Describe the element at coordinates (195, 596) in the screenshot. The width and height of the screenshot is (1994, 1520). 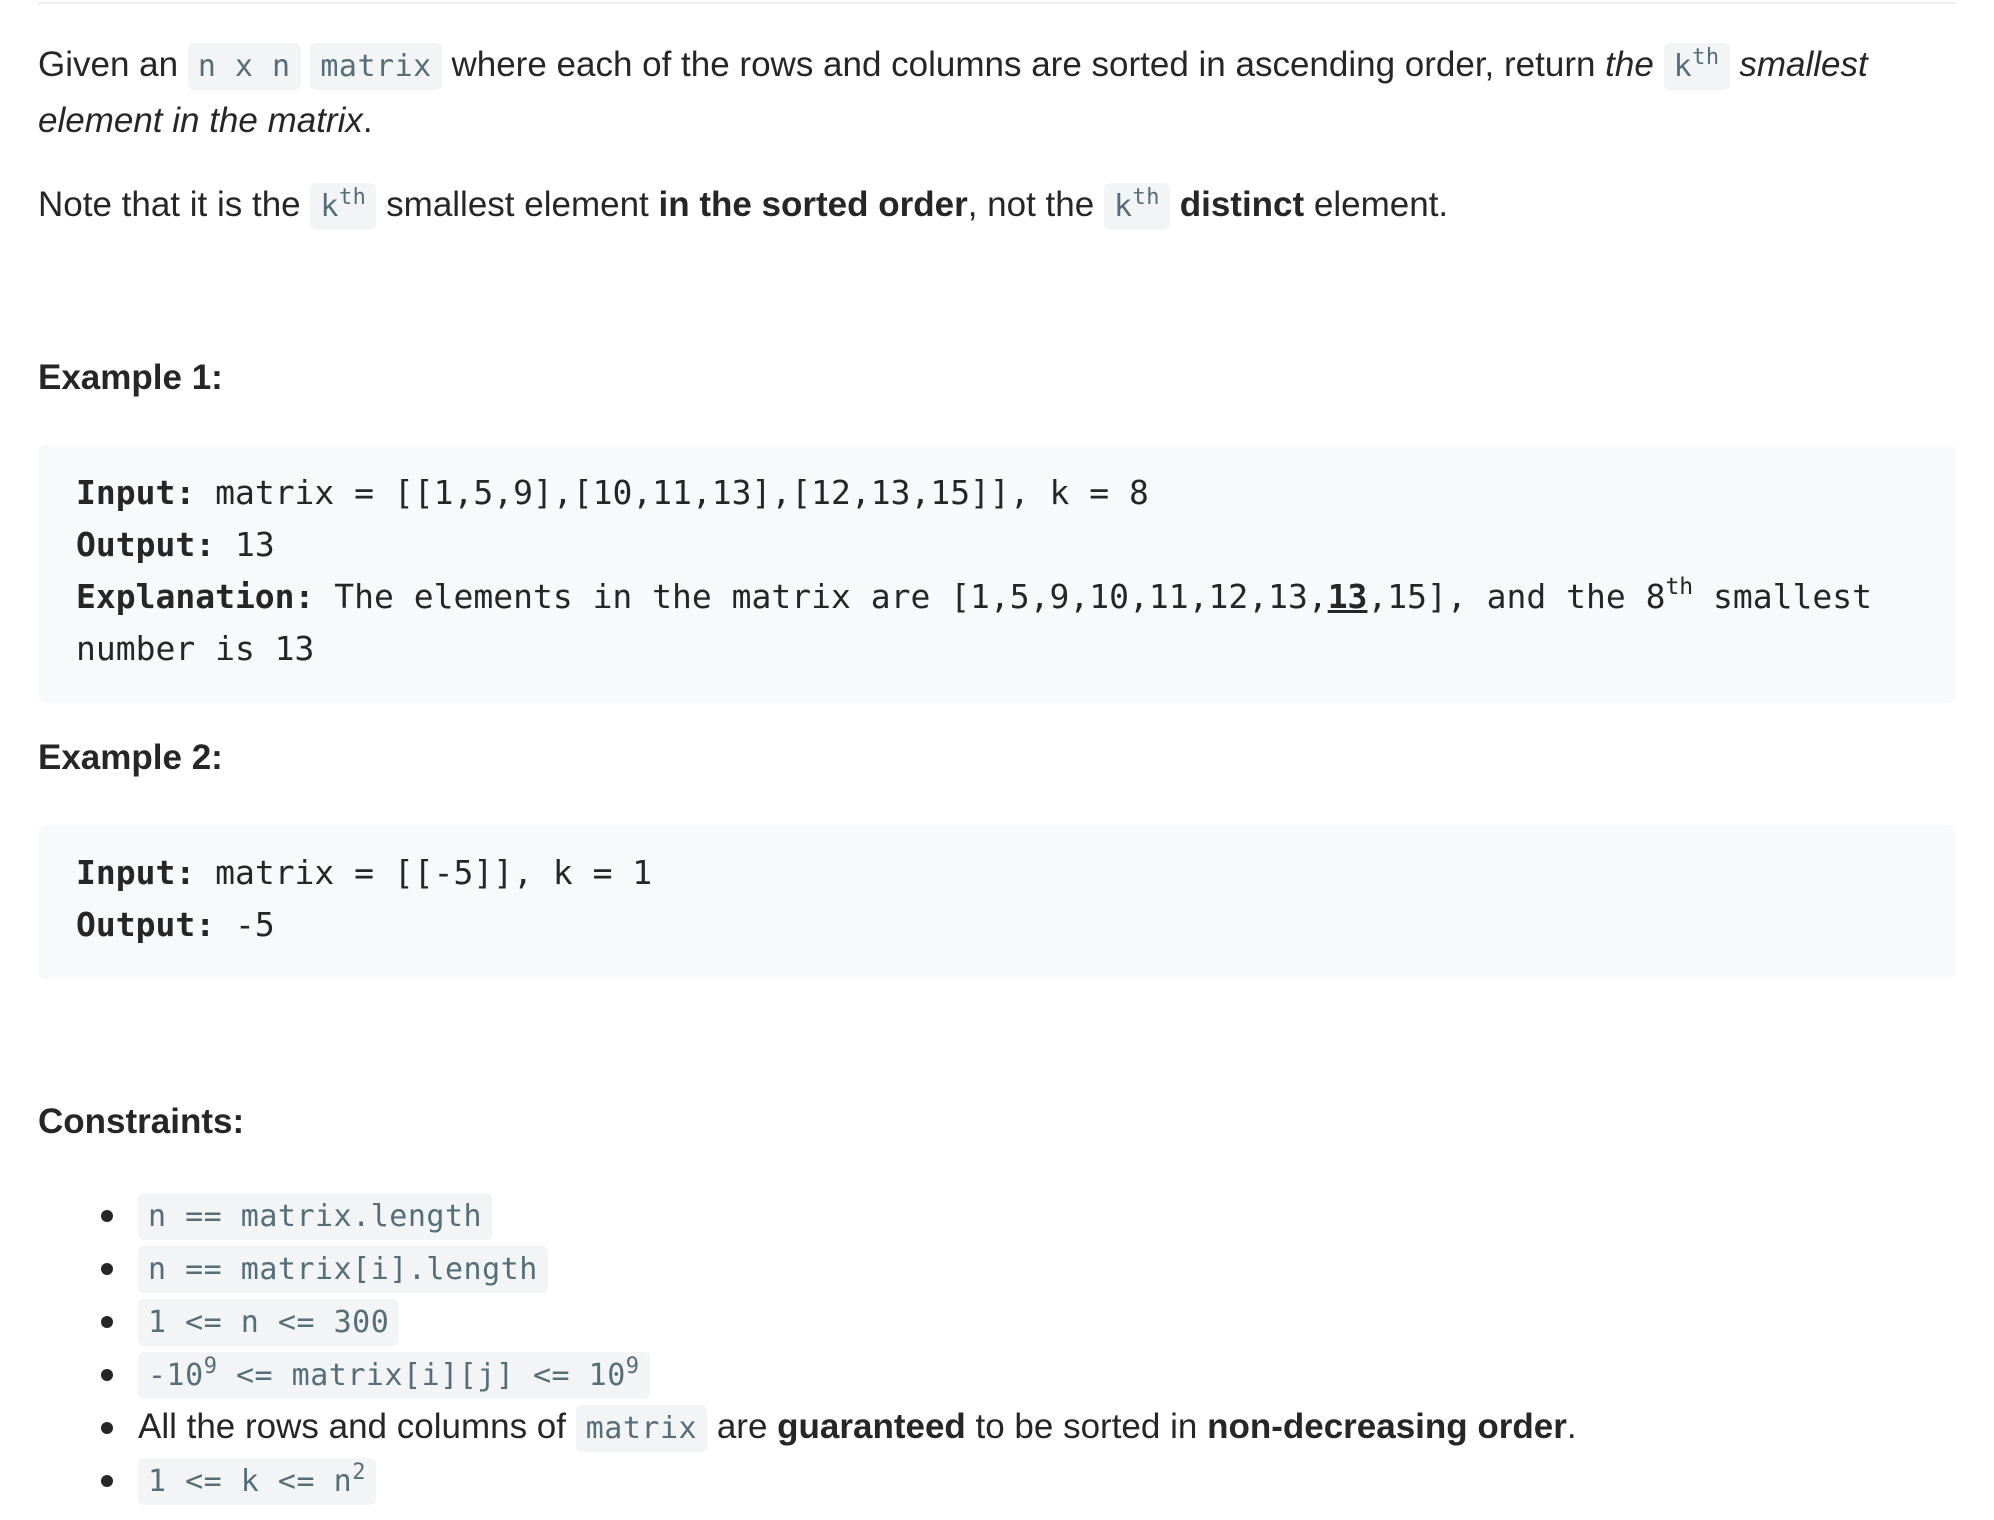
I see `explanation-label: Explanation:` at that location.